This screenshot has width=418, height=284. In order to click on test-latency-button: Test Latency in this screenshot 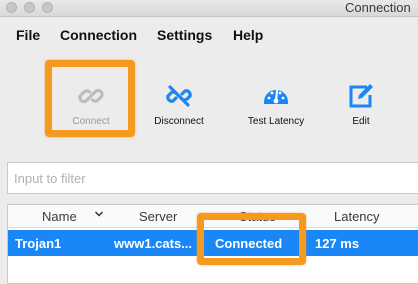, I will do `click(276, 103)`.